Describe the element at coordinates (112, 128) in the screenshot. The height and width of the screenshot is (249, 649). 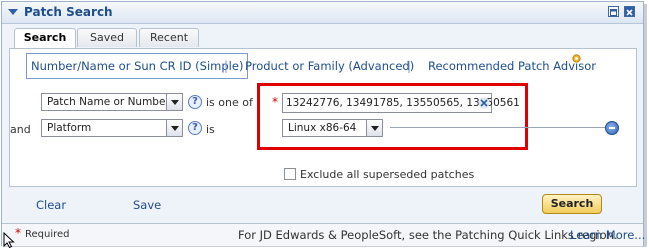
I see `field-select-platform: Platform` at that location.